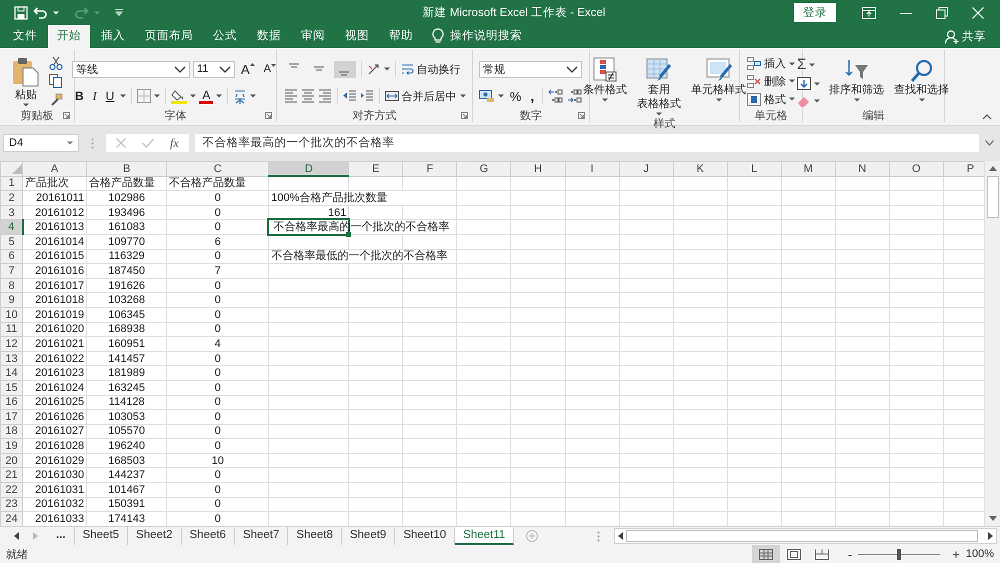  Describe the element at coordinates (126, 169) in the screenshot. I see `column-header: B` at that location.